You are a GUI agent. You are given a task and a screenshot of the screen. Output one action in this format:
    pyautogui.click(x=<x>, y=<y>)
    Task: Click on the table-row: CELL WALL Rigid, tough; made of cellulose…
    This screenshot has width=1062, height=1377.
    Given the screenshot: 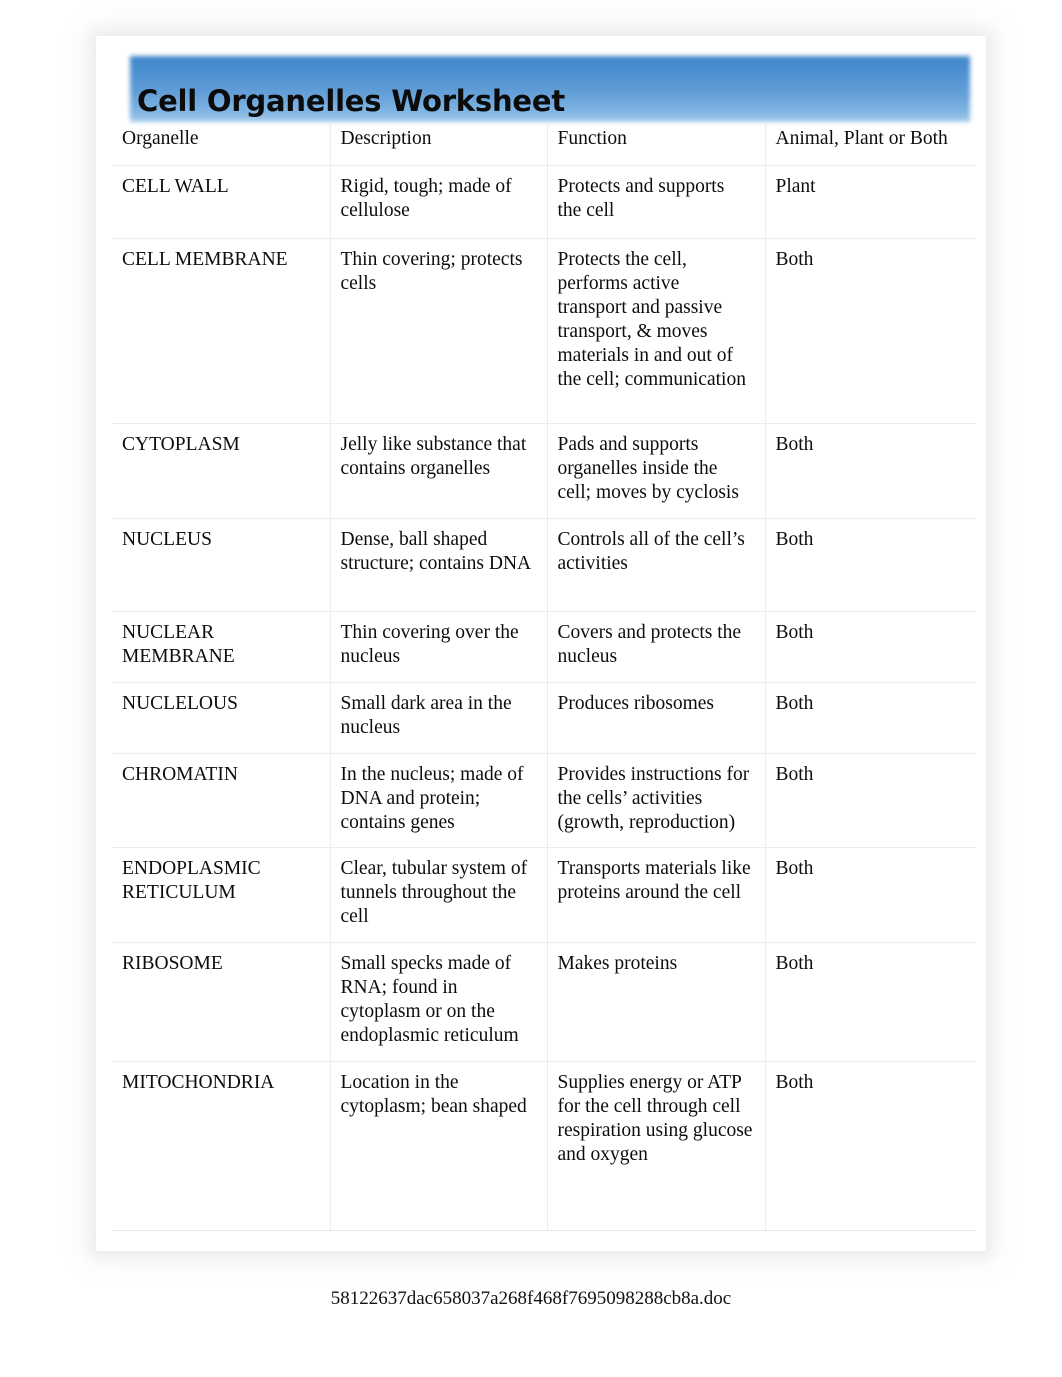 What is the action you would take?
    pyautogui.click(x=544, y=202)
    